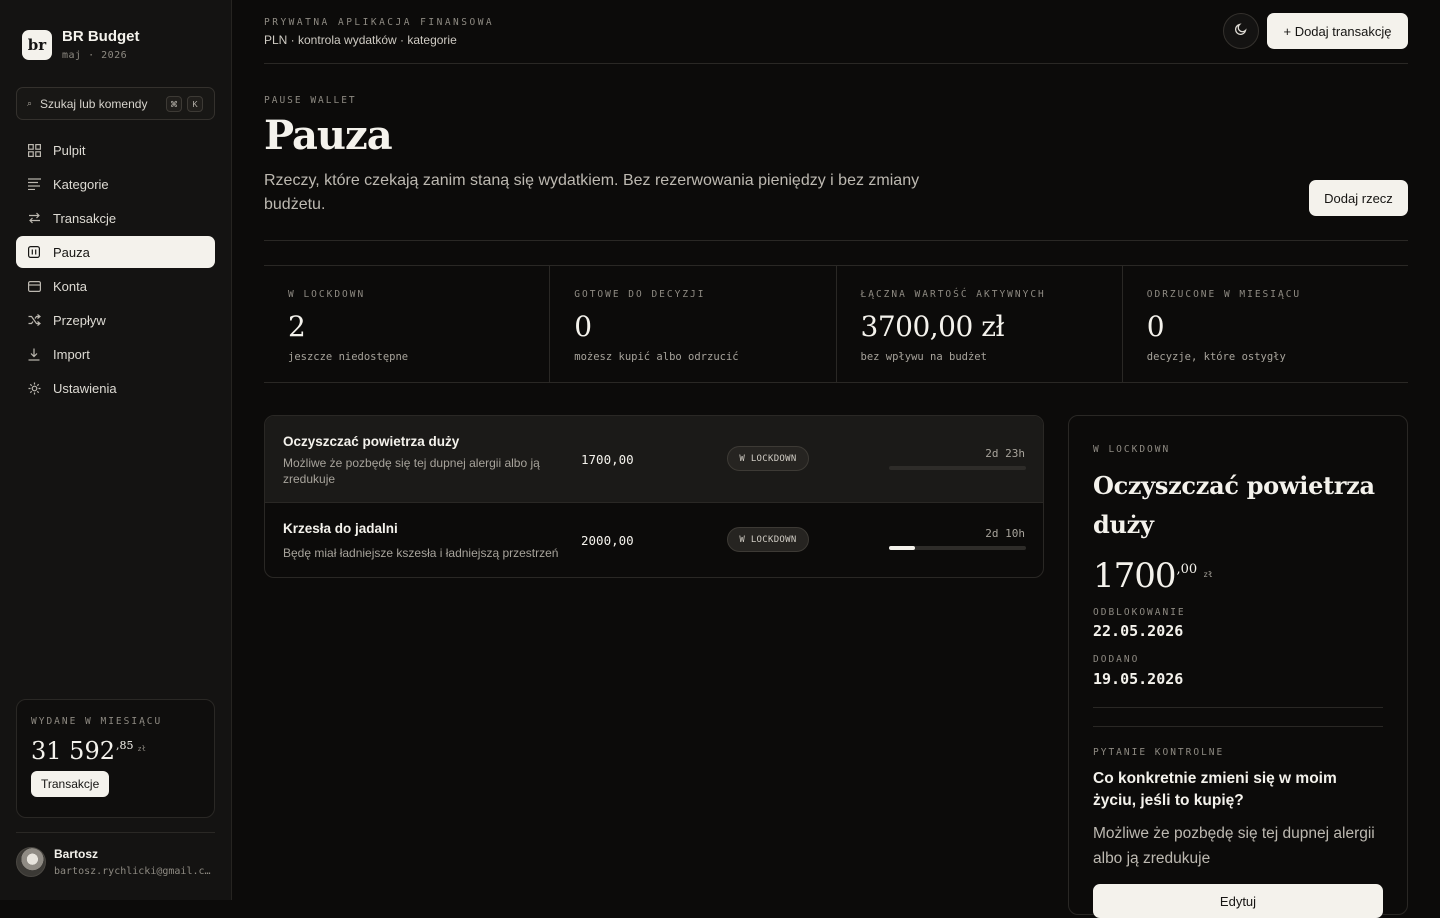 This screenshot has height=918, width=1440. I want to click on sidebar-item-przeplyw: Przepływ, so click(115, 320).